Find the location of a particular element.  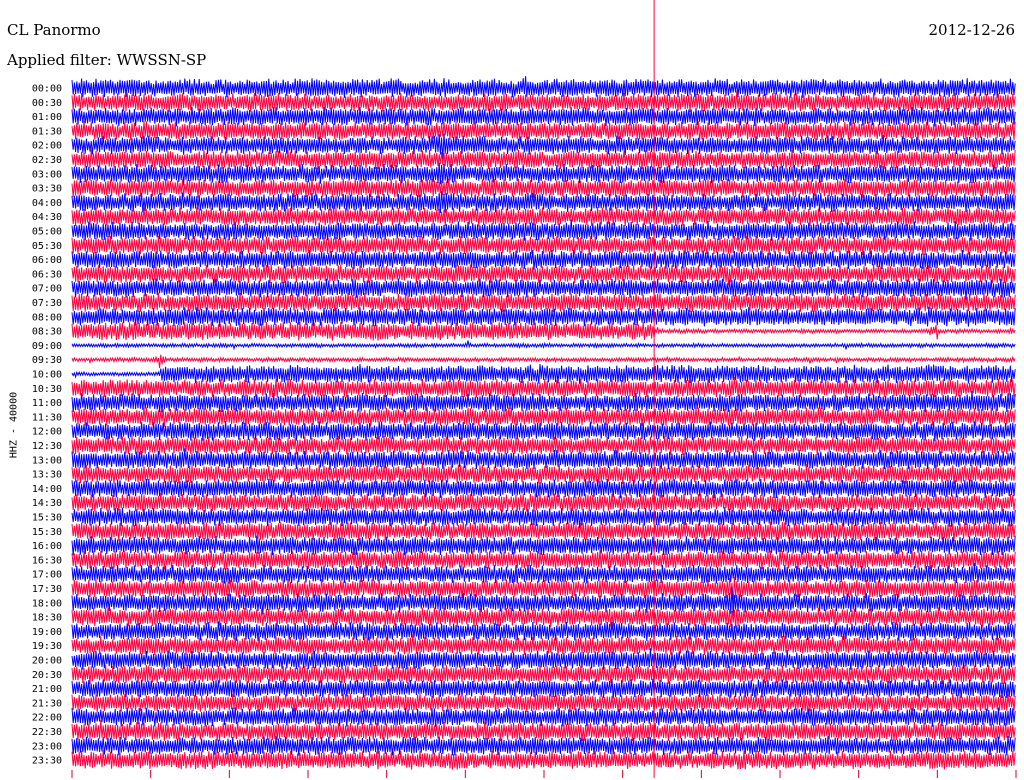

row-tick-label: 05:30 is located at coordinates (47, 246).